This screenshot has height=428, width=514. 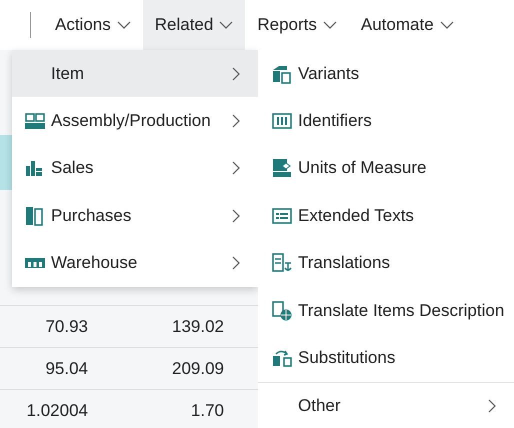 I want to click on menu-item: Translations, so click(x=386, y=263).